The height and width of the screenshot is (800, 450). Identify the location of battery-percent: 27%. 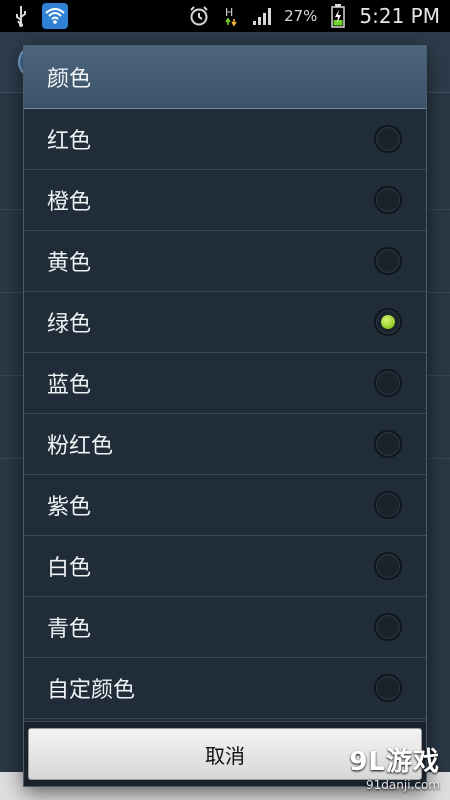
(301, 16).